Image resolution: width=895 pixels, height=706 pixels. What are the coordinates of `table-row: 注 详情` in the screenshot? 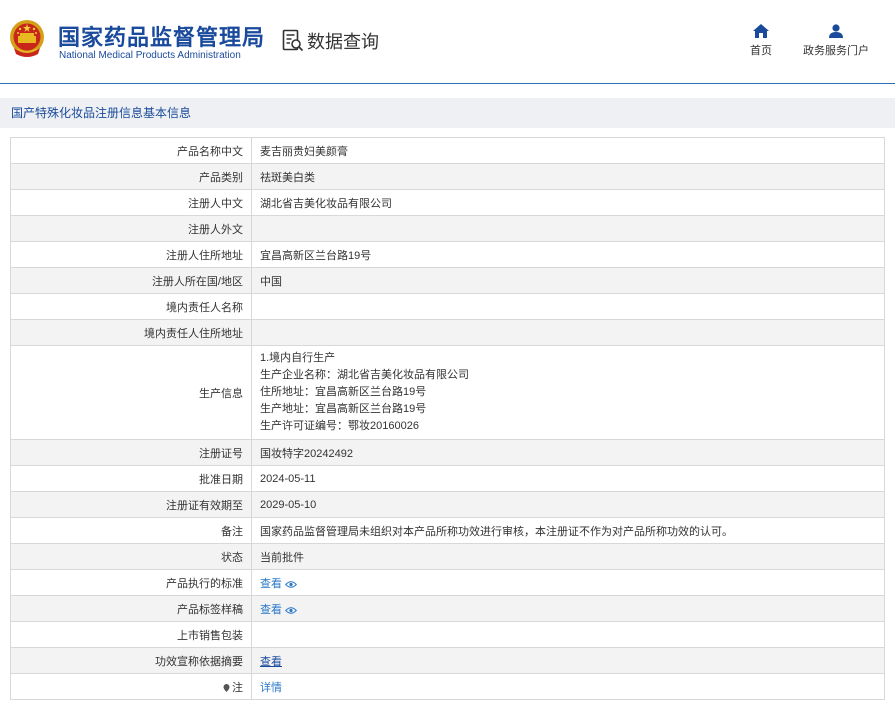 It's located at (447, 686).